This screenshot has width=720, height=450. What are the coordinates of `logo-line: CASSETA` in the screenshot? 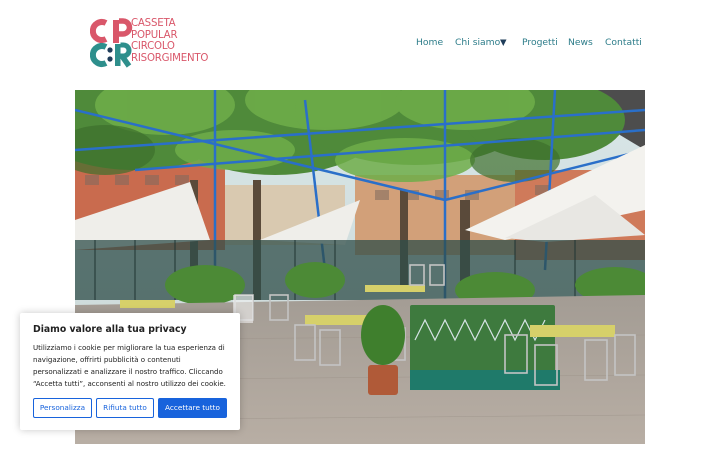 It's located at (153, 23).